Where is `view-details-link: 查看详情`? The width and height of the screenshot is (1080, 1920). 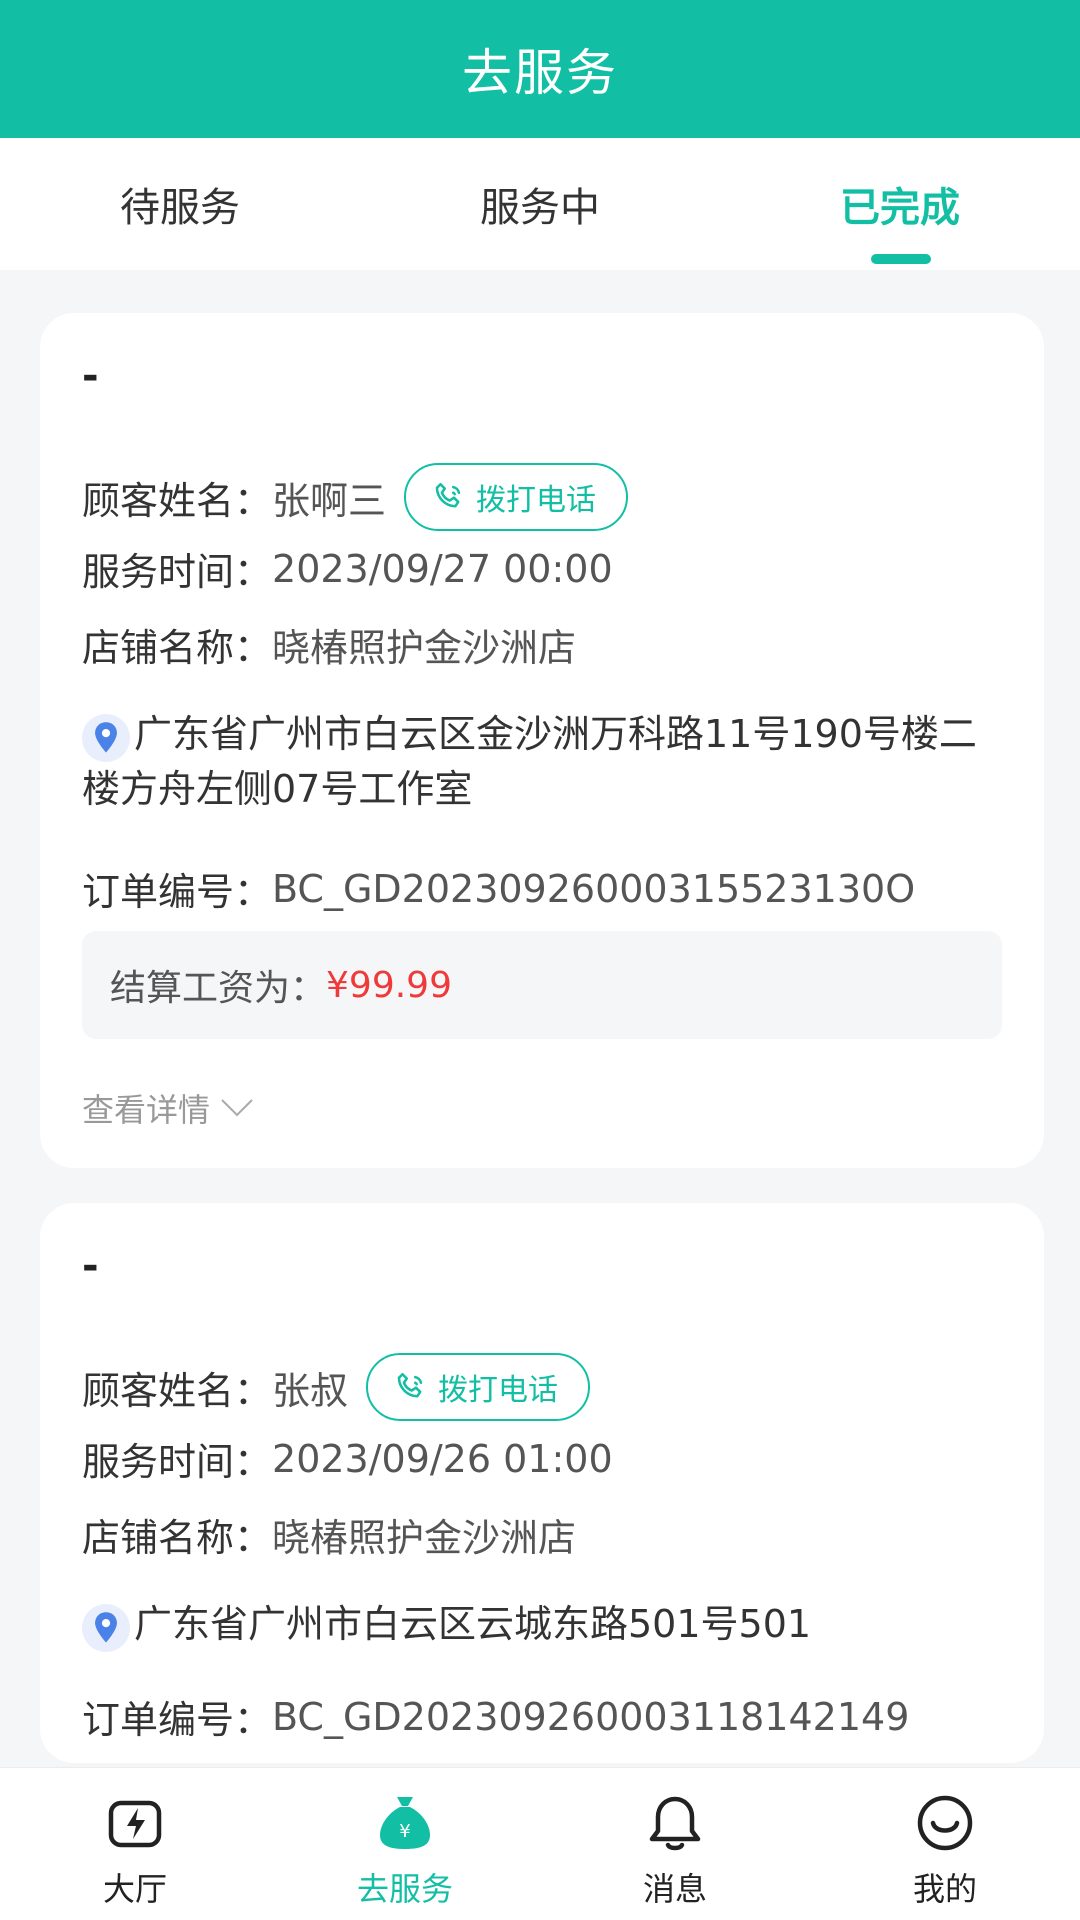
view-details-link: 查看详情 is located at coordinates (168, 1108).